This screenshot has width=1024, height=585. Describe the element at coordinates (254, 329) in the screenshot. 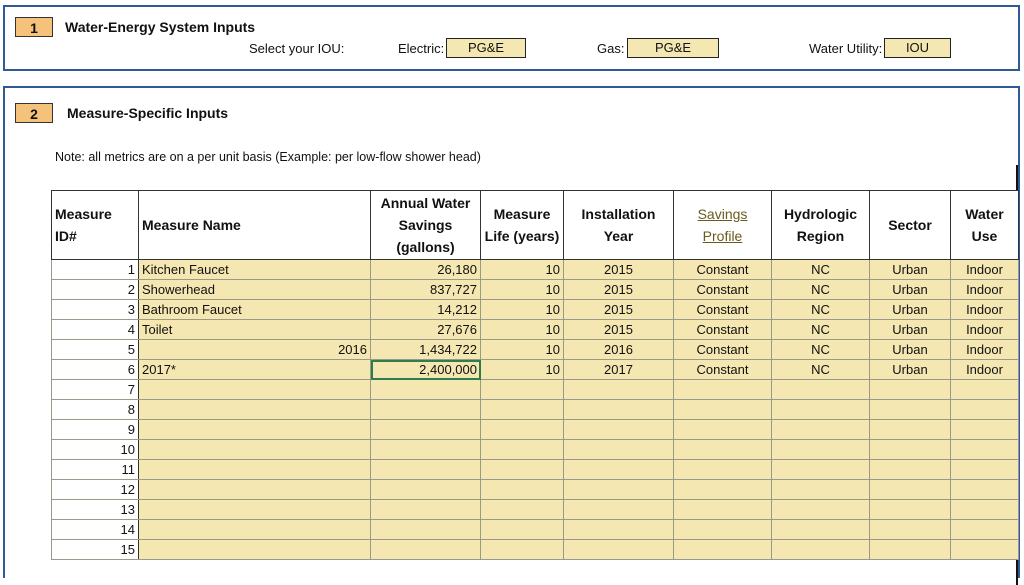

I see `measure-name-cell: Toilet` at that location.